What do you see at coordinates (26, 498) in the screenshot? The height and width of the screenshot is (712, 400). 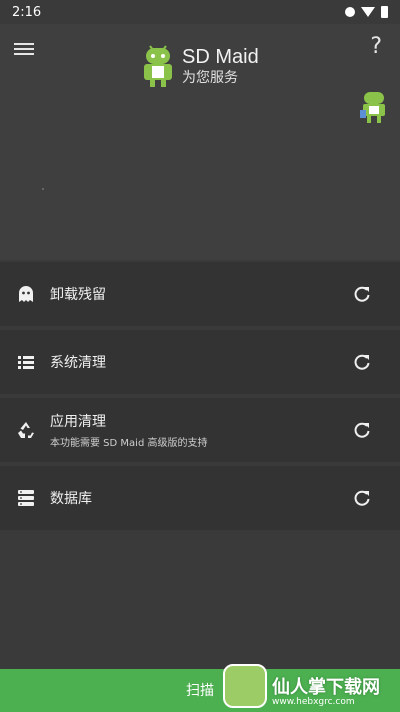 I see `database-icon` at bounding box center [26, 498].